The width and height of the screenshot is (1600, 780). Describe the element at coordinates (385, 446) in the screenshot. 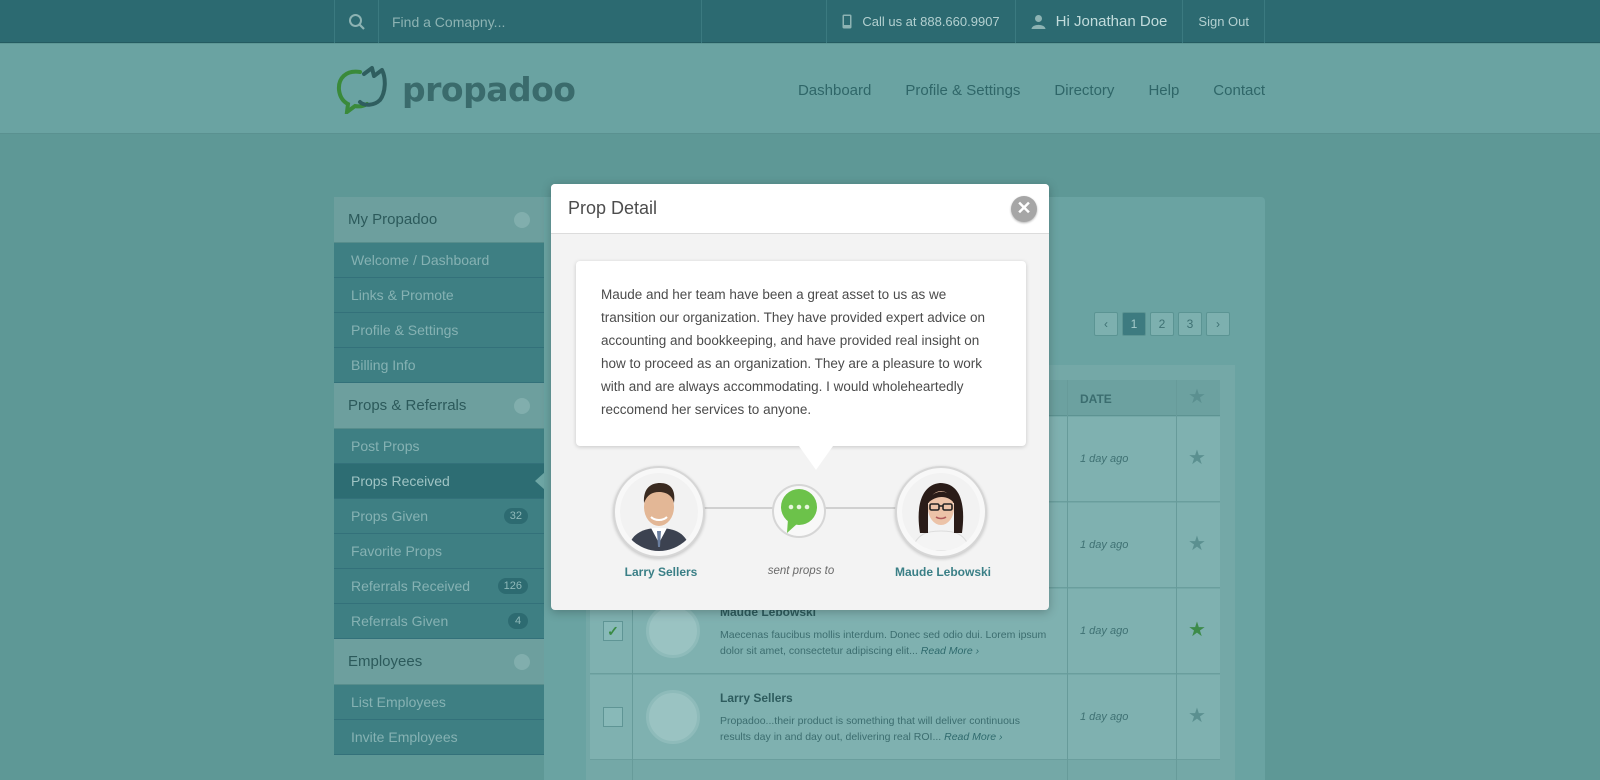

I see `sidebar-item-label: Post Props` at that location.